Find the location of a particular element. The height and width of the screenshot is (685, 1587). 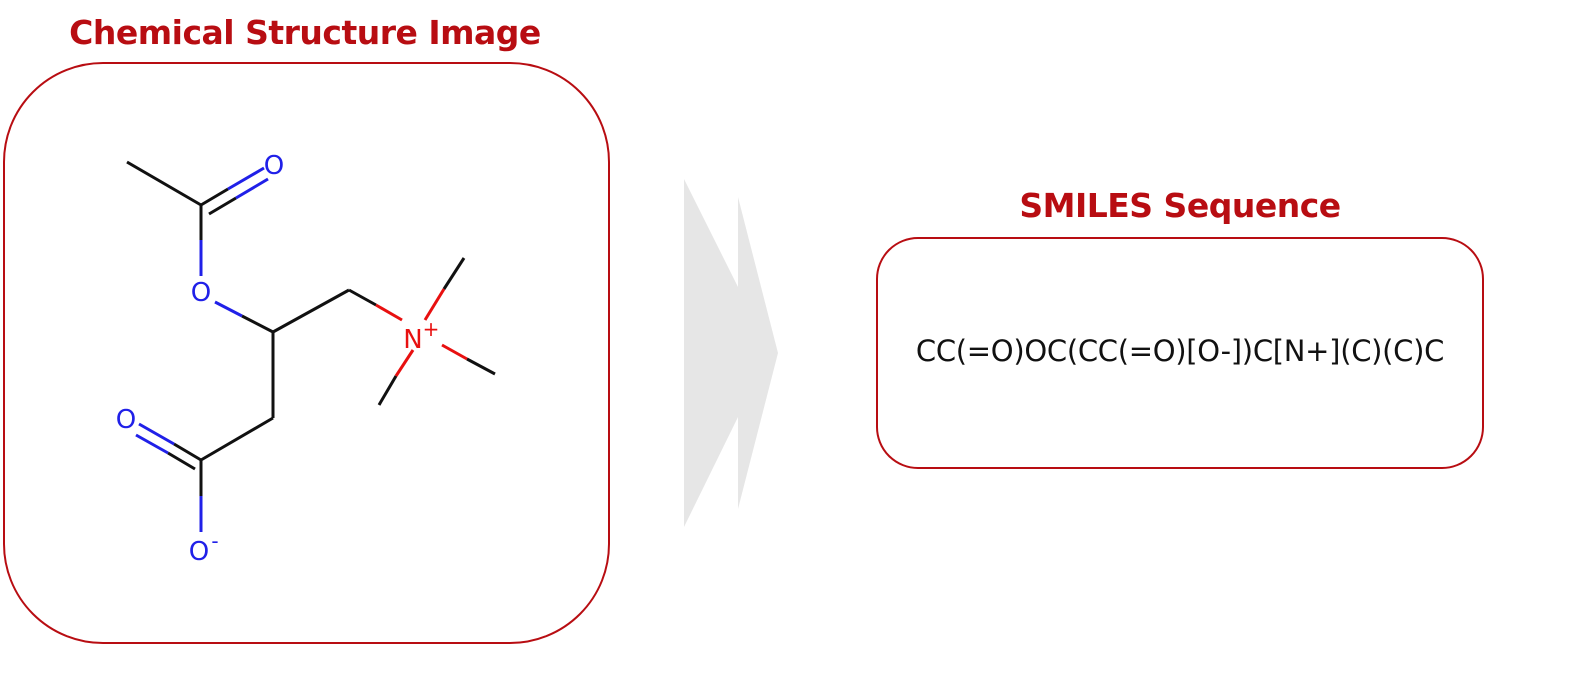

atom-label-carboxylate-charge: - is located at coordinates (214, 541).